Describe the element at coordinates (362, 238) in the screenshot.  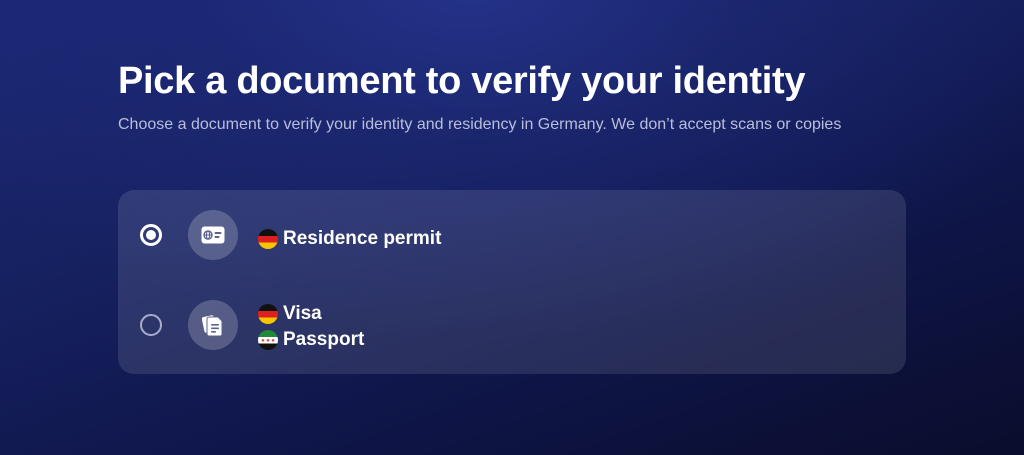
I see `document-label: Residence permit` at that location.